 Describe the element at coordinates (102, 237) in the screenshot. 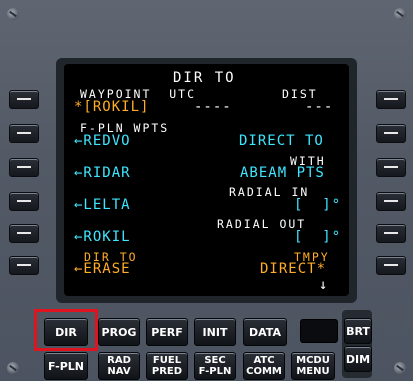

I see `wpt-rokil: ←ROKIL` at that location.